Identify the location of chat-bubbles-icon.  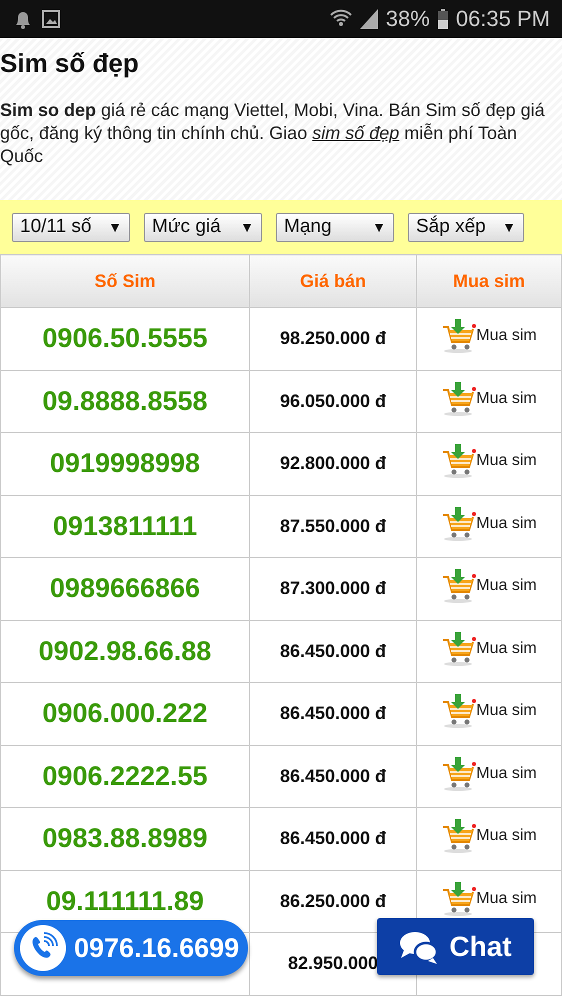
(419, 947).